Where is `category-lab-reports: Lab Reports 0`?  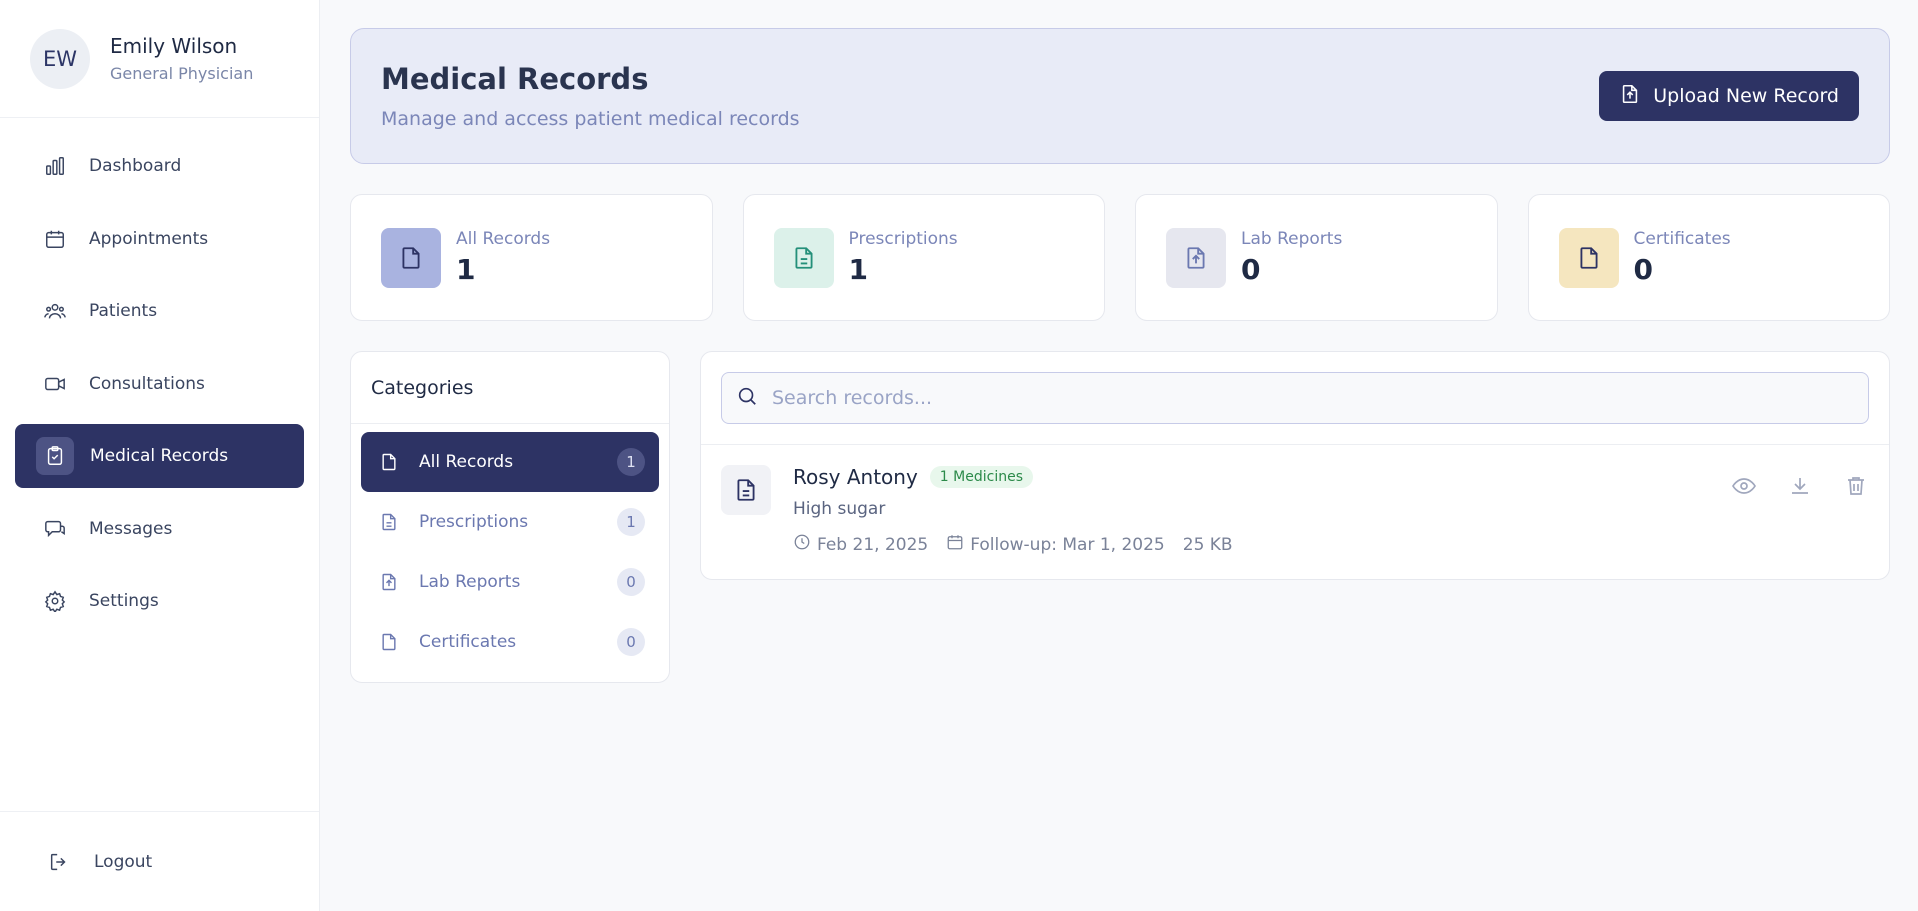 category-lab-reports: Lab Reports 0 is located at coordinates (510, 582).